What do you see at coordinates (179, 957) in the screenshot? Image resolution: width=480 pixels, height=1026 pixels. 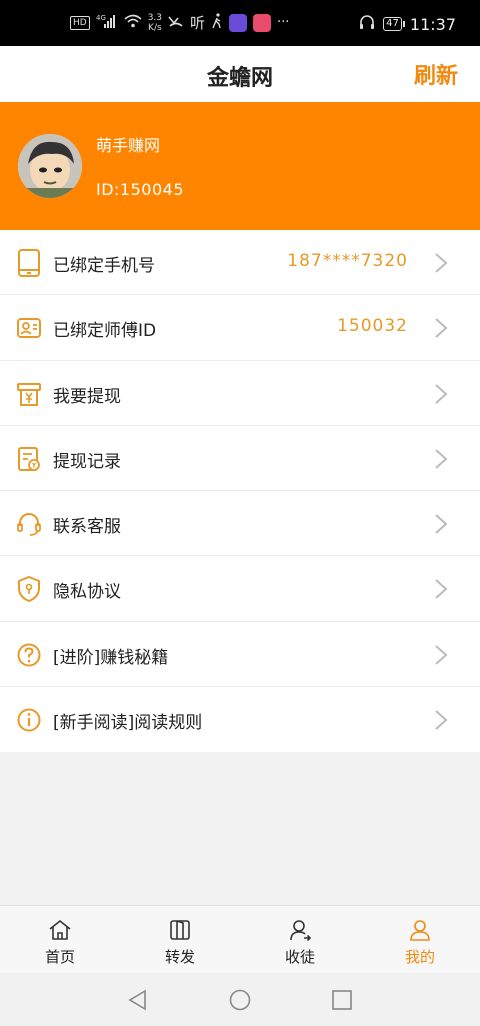 I see `tab-label: 转发` at bounding box center [179, 957].